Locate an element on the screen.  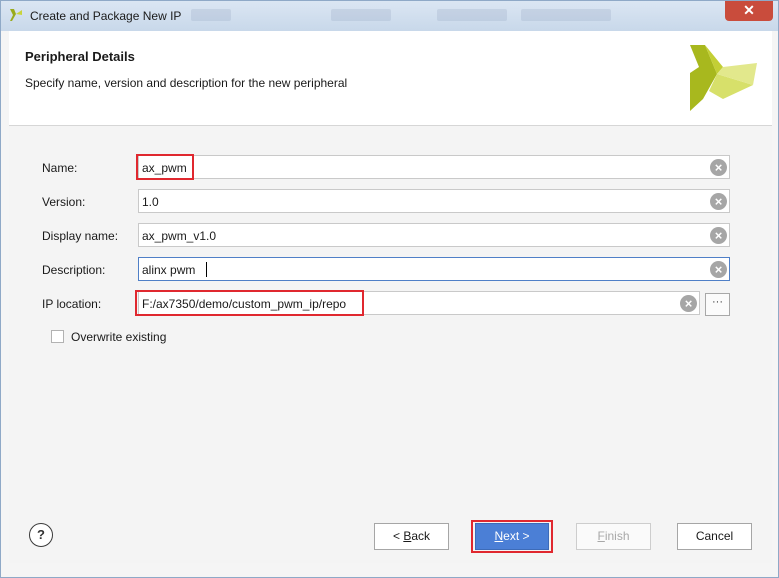
next-label: ext > is located at coordinates (516, 536).